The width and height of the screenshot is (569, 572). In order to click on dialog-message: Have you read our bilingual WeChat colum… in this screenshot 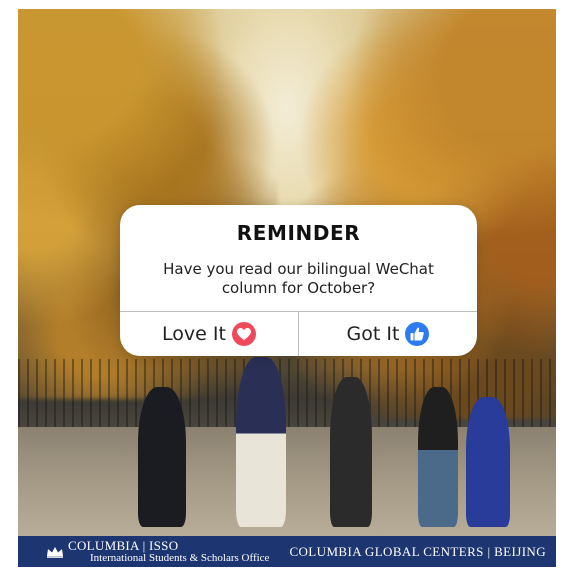, I will do `click(298, 278)`.